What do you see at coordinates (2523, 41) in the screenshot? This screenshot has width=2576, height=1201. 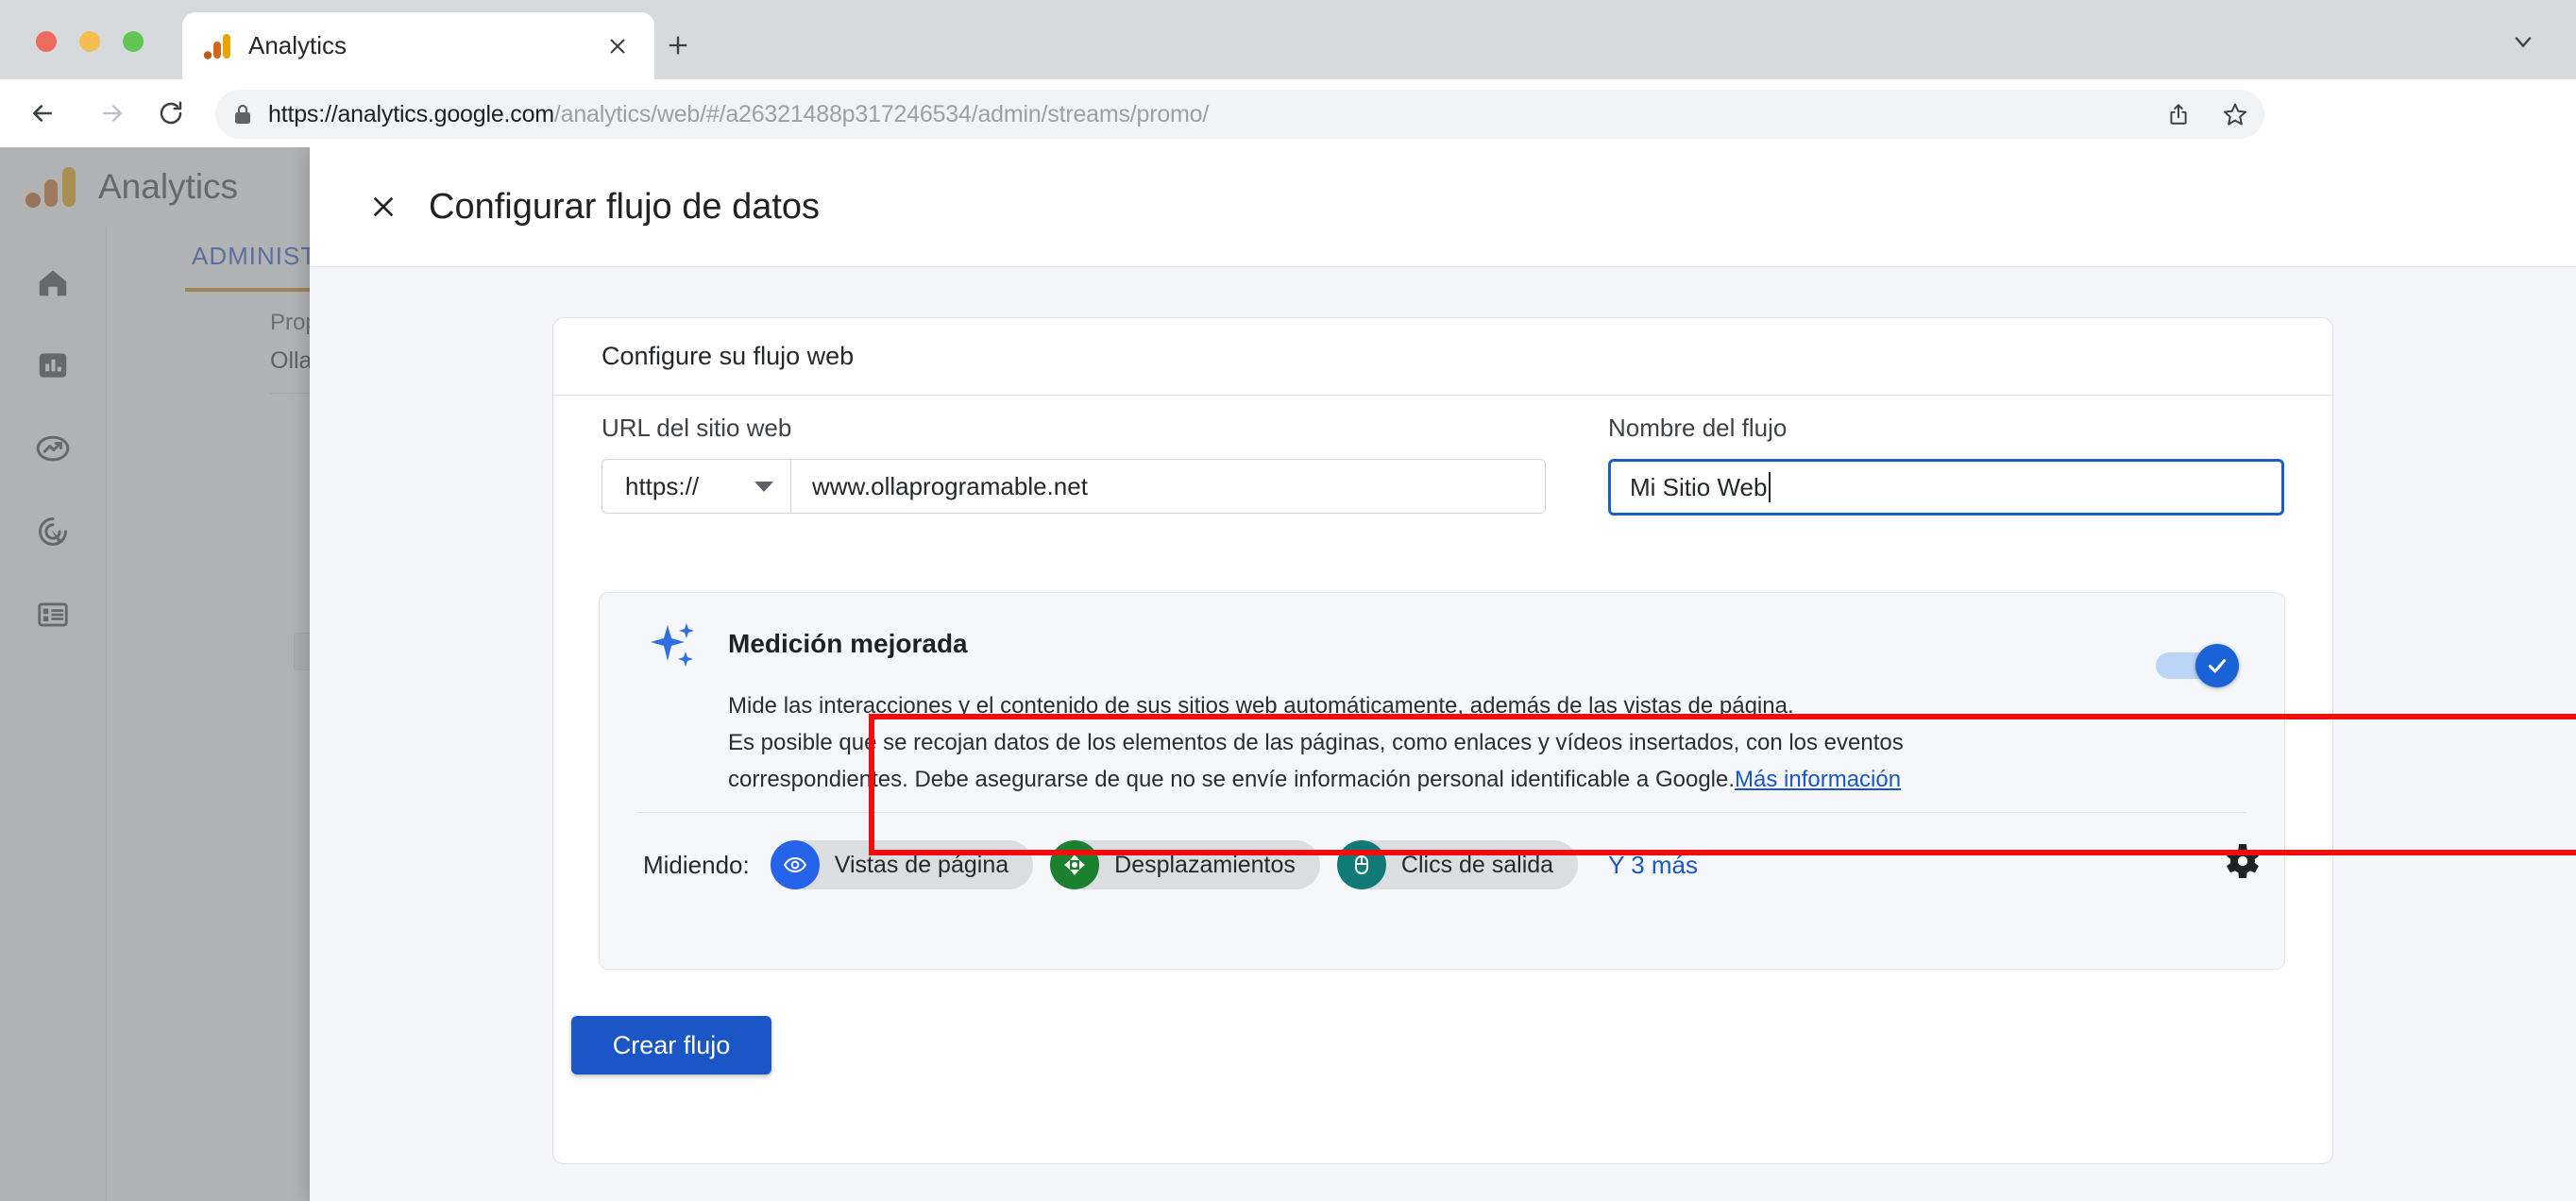 I see `chevron-down-icon` at bounding box center [2523, 41].